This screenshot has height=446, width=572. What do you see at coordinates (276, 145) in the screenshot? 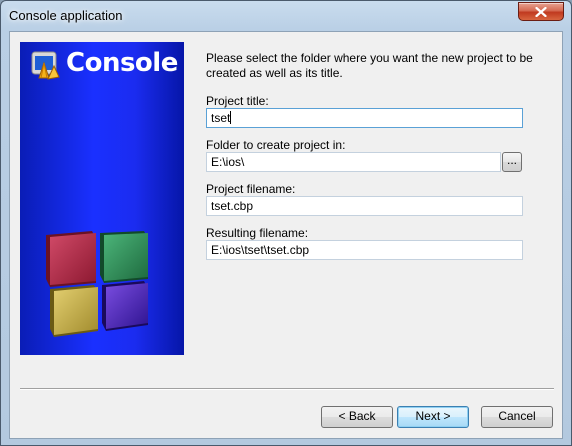
I see `folder-label: Folder to create project in:` at bounding box center [276, 145].